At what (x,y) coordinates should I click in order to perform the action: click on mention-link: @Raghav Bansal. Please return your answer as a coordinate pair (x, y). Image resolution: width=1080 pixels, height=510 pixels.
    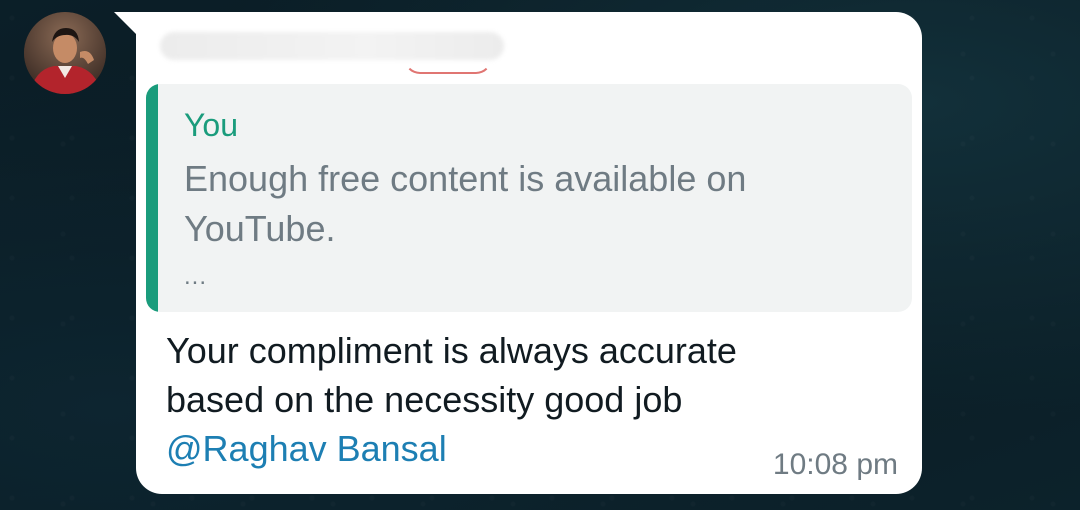
    Looking at the image, I should click on (306, 448).